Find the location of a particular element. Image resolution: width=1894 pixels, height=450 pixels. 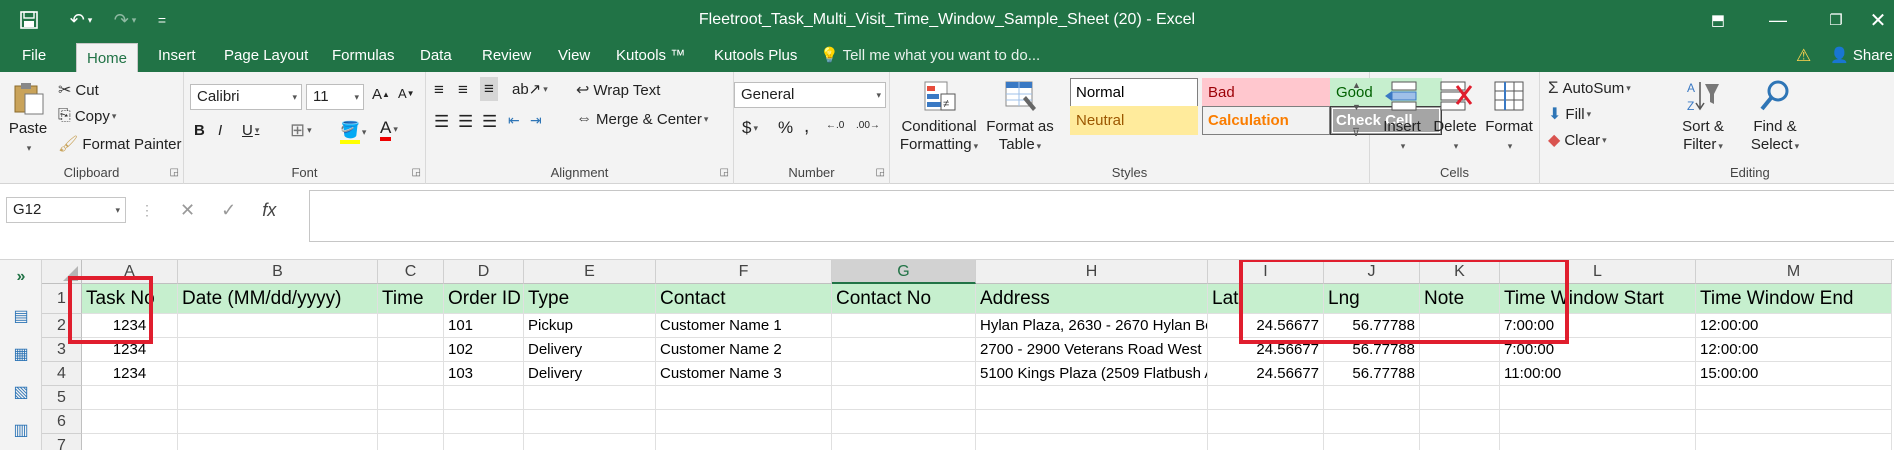

share-button: 👤 Share is located at coordinates (1861, 56).